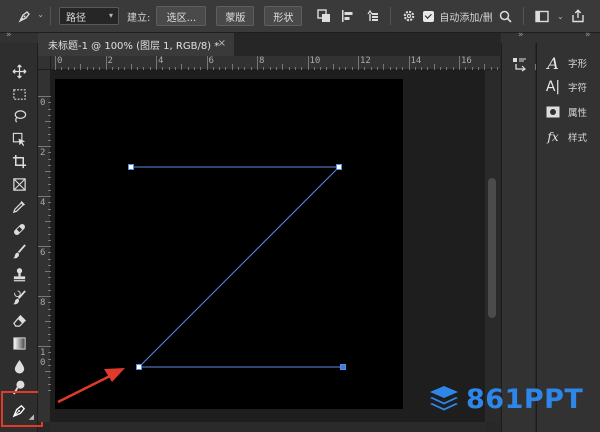 This screenshot has width=600, height=432. What do you see at coordinates (578, 113) in the screenshot?
I see `panel-properties-label: 属性` at bounding box center [578, 113].